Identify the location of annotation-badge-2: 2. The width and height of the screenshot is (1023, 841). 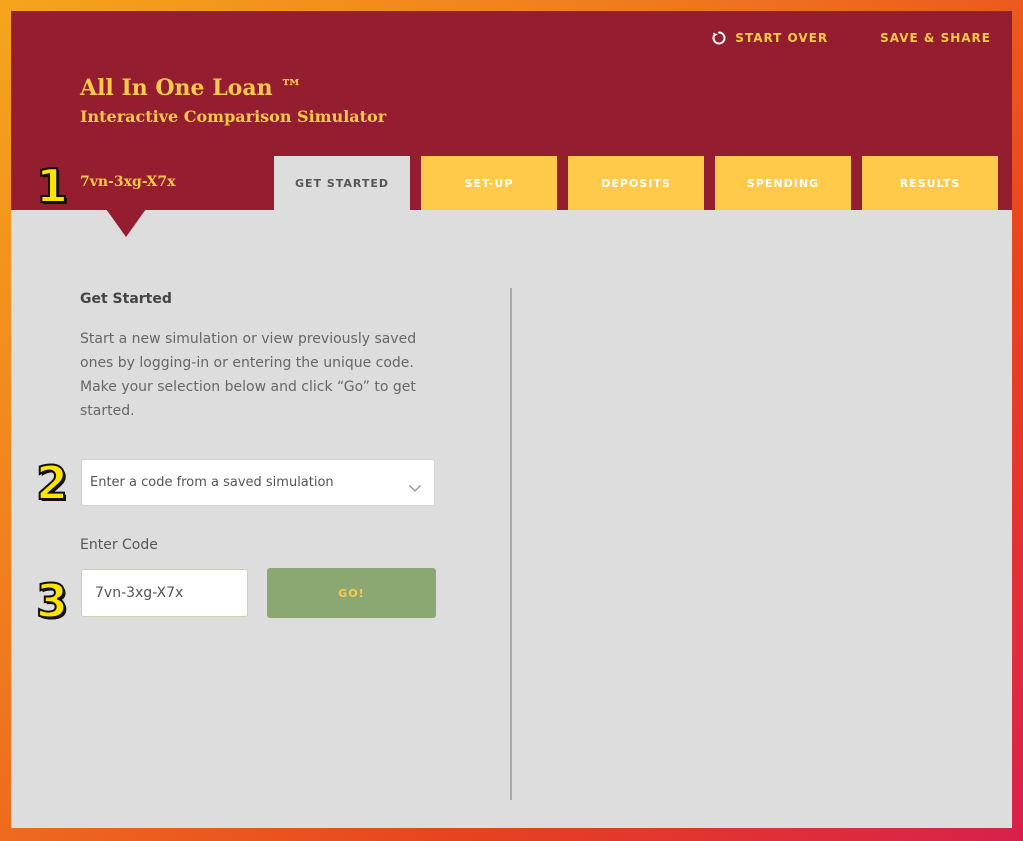
(52, 483).